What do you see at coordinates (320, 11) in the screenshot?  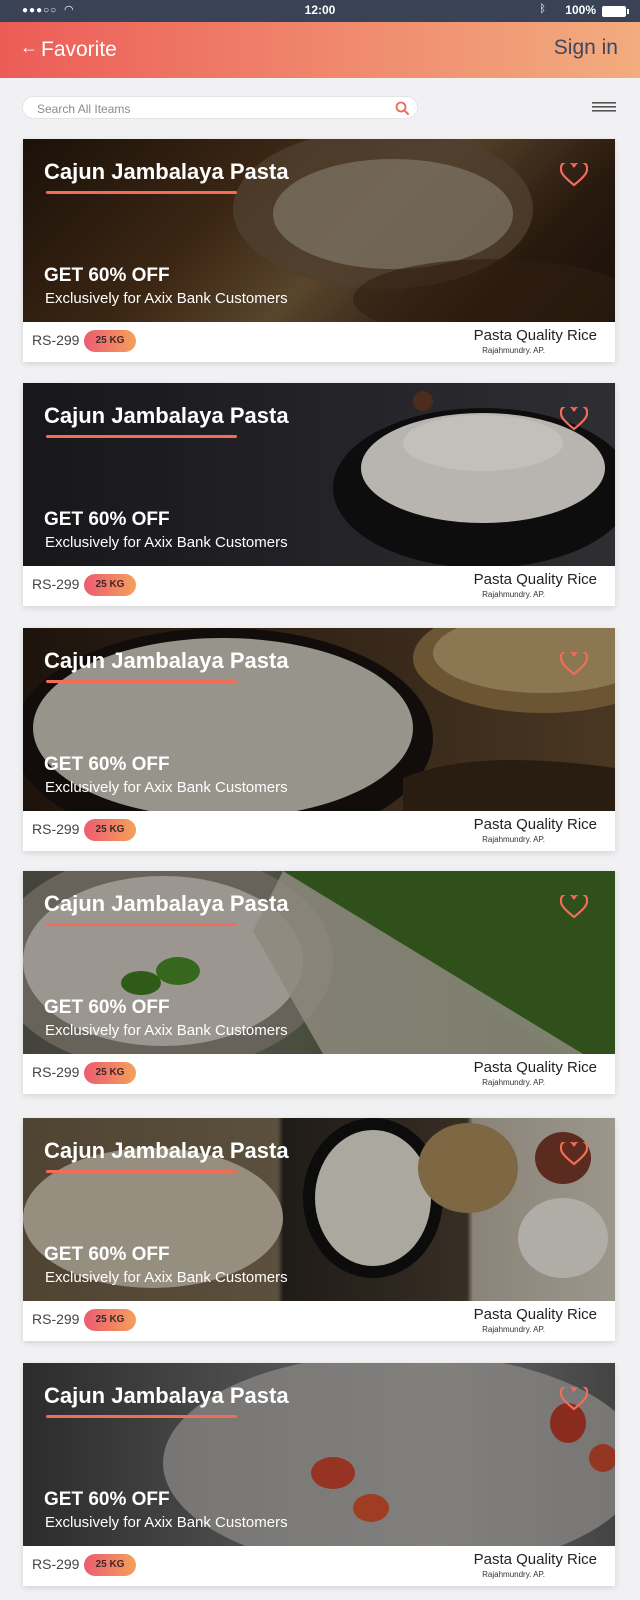 I see `status-bar: ●●●○○ ◠ 12:00 ᛒ 100%` at bounding box center [320, 11].